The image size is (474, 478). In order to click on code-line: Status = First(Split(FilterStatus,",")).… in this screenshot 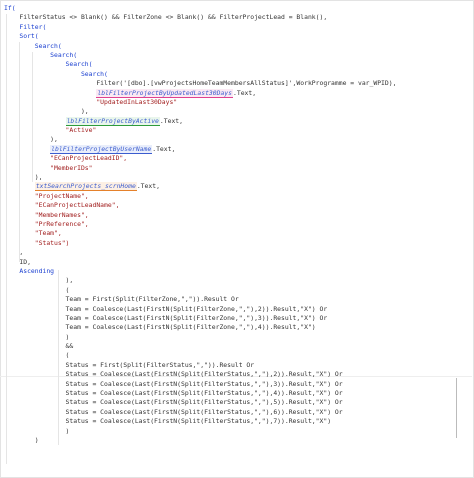, I will do `click(200, 365)`.